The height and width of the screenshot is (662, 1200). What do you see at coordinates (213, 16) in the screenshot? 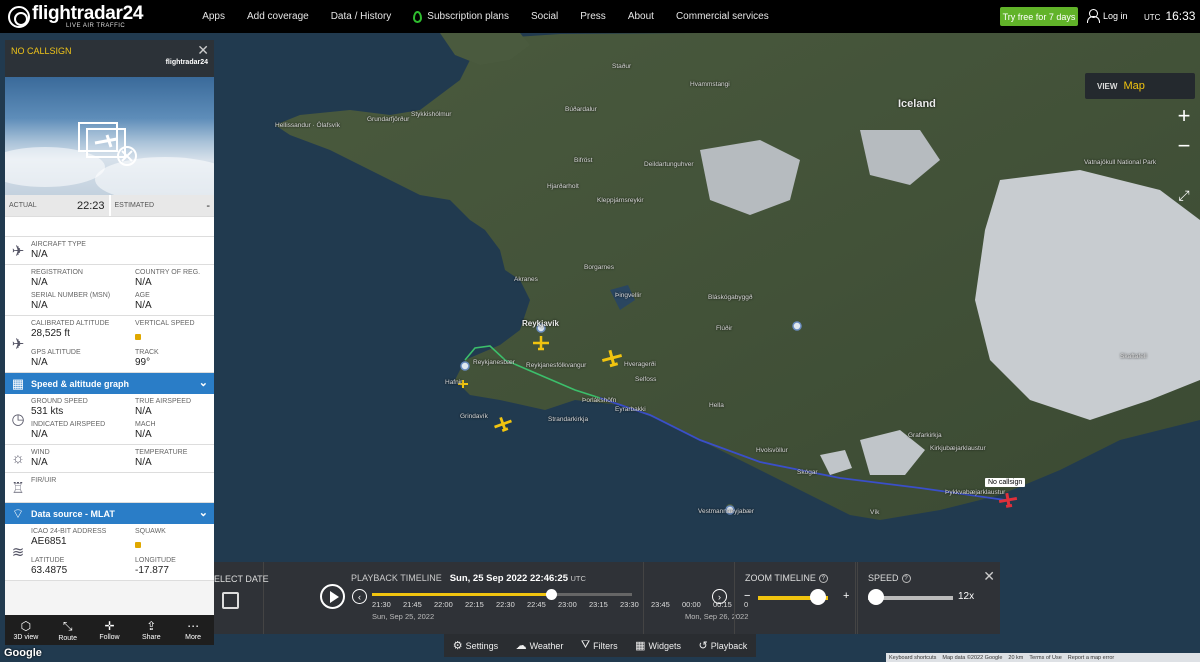
I see `nav-apps: Apps` at bounding box center [213, 16].